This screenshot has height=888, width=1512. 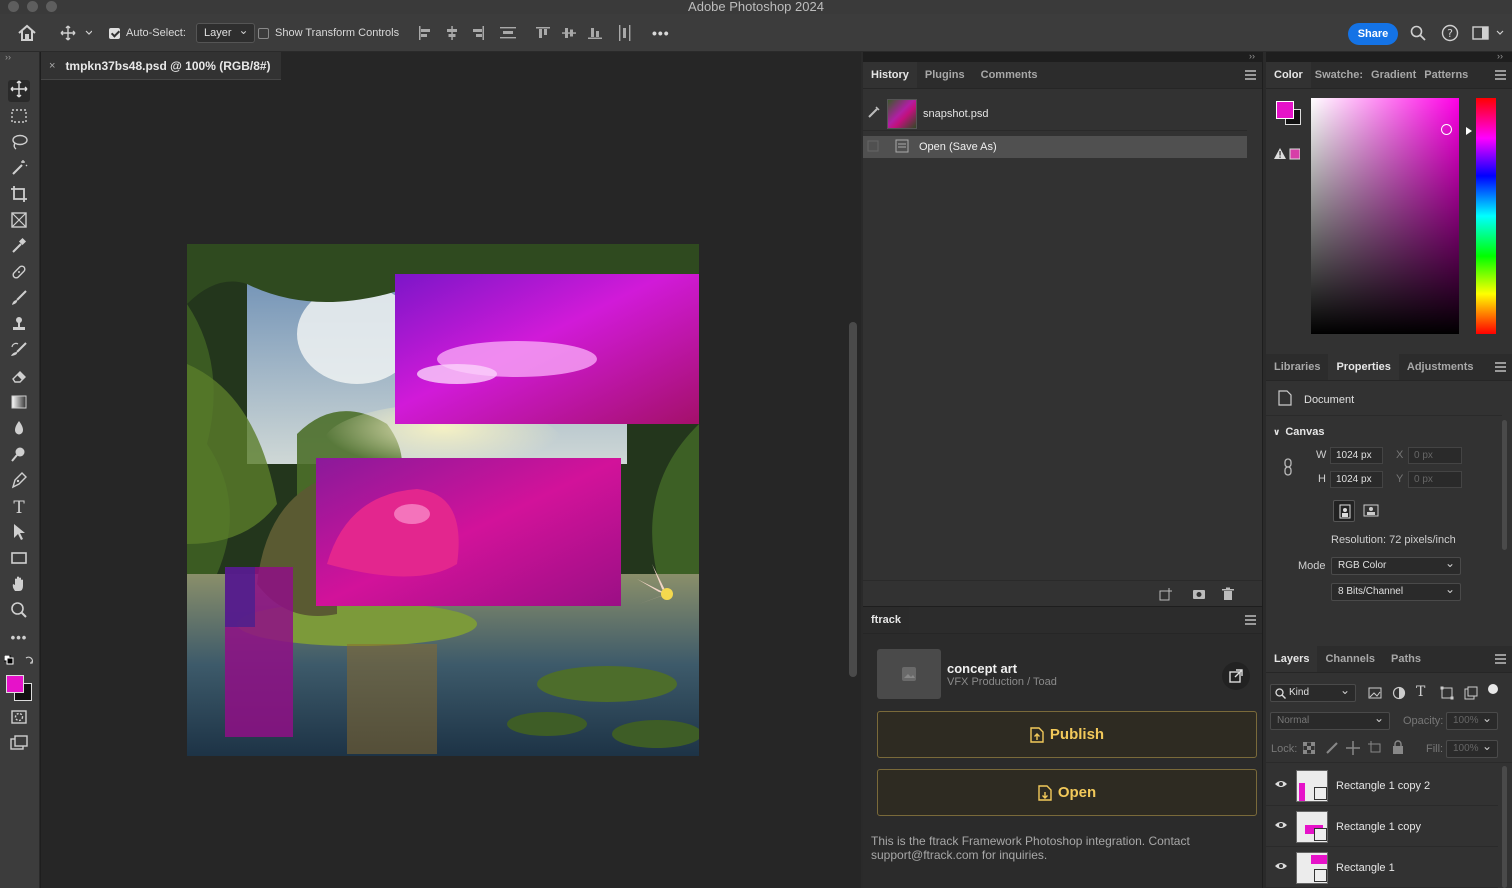 What do you see at coordinates (27, 33) in the screenshot?
I see `home-icon` at bounding box center [27, 33].